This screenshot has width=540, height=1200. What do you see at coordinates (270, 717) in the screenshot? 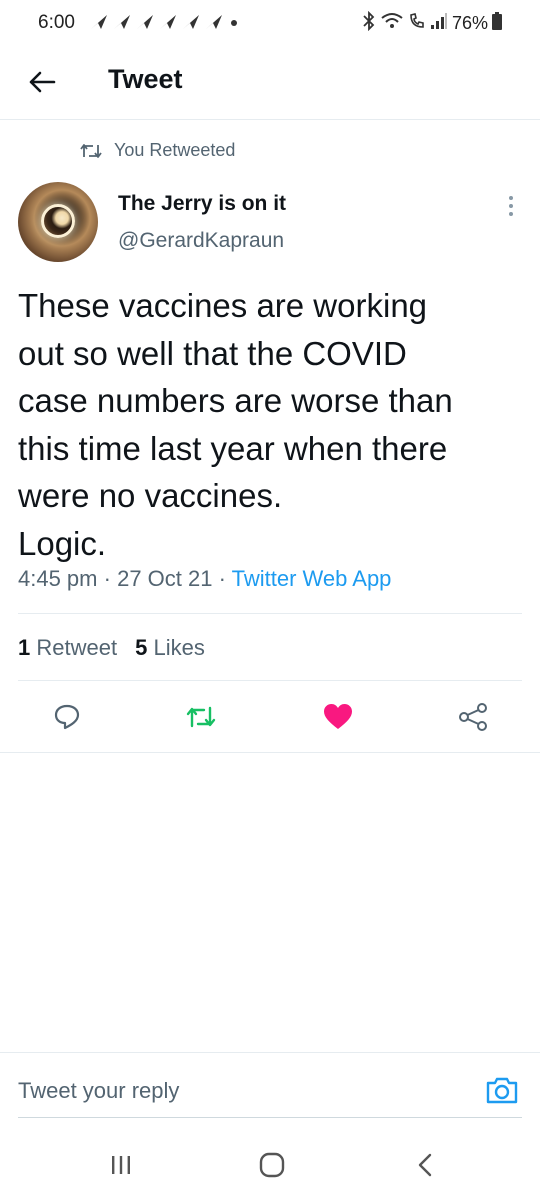
I see `tweet-actions` at bounding box center [270, 717].